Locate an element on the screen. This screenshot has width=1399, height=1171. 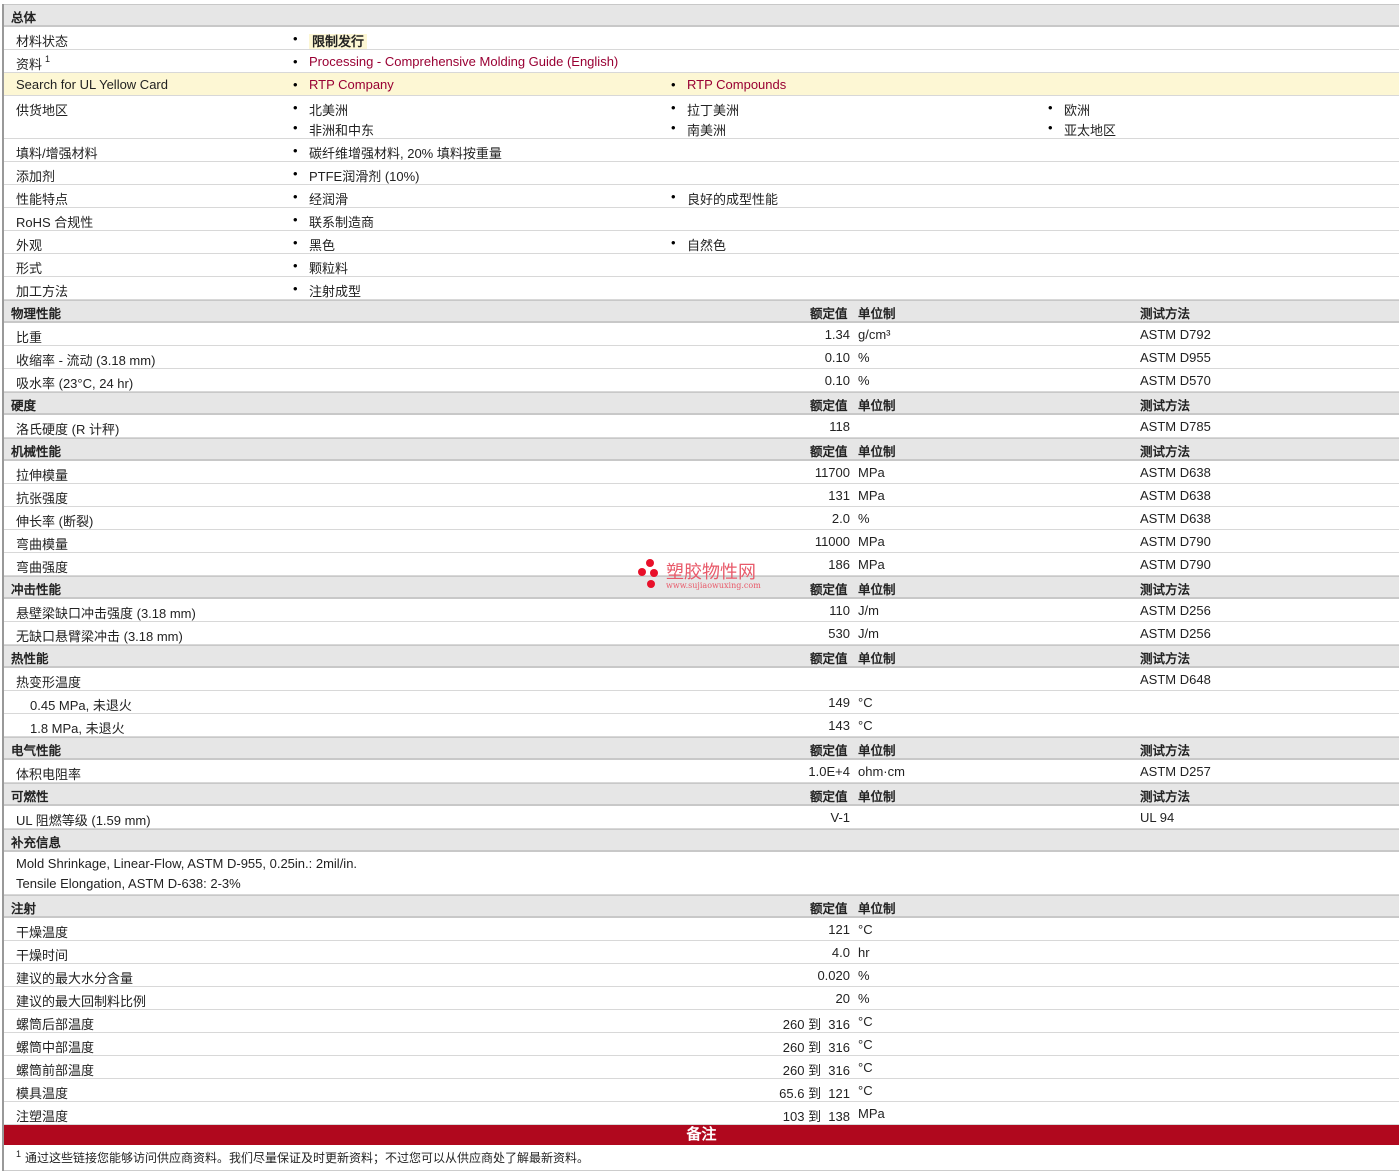
section-title: 硬度 is located at coordinates (24, 405).